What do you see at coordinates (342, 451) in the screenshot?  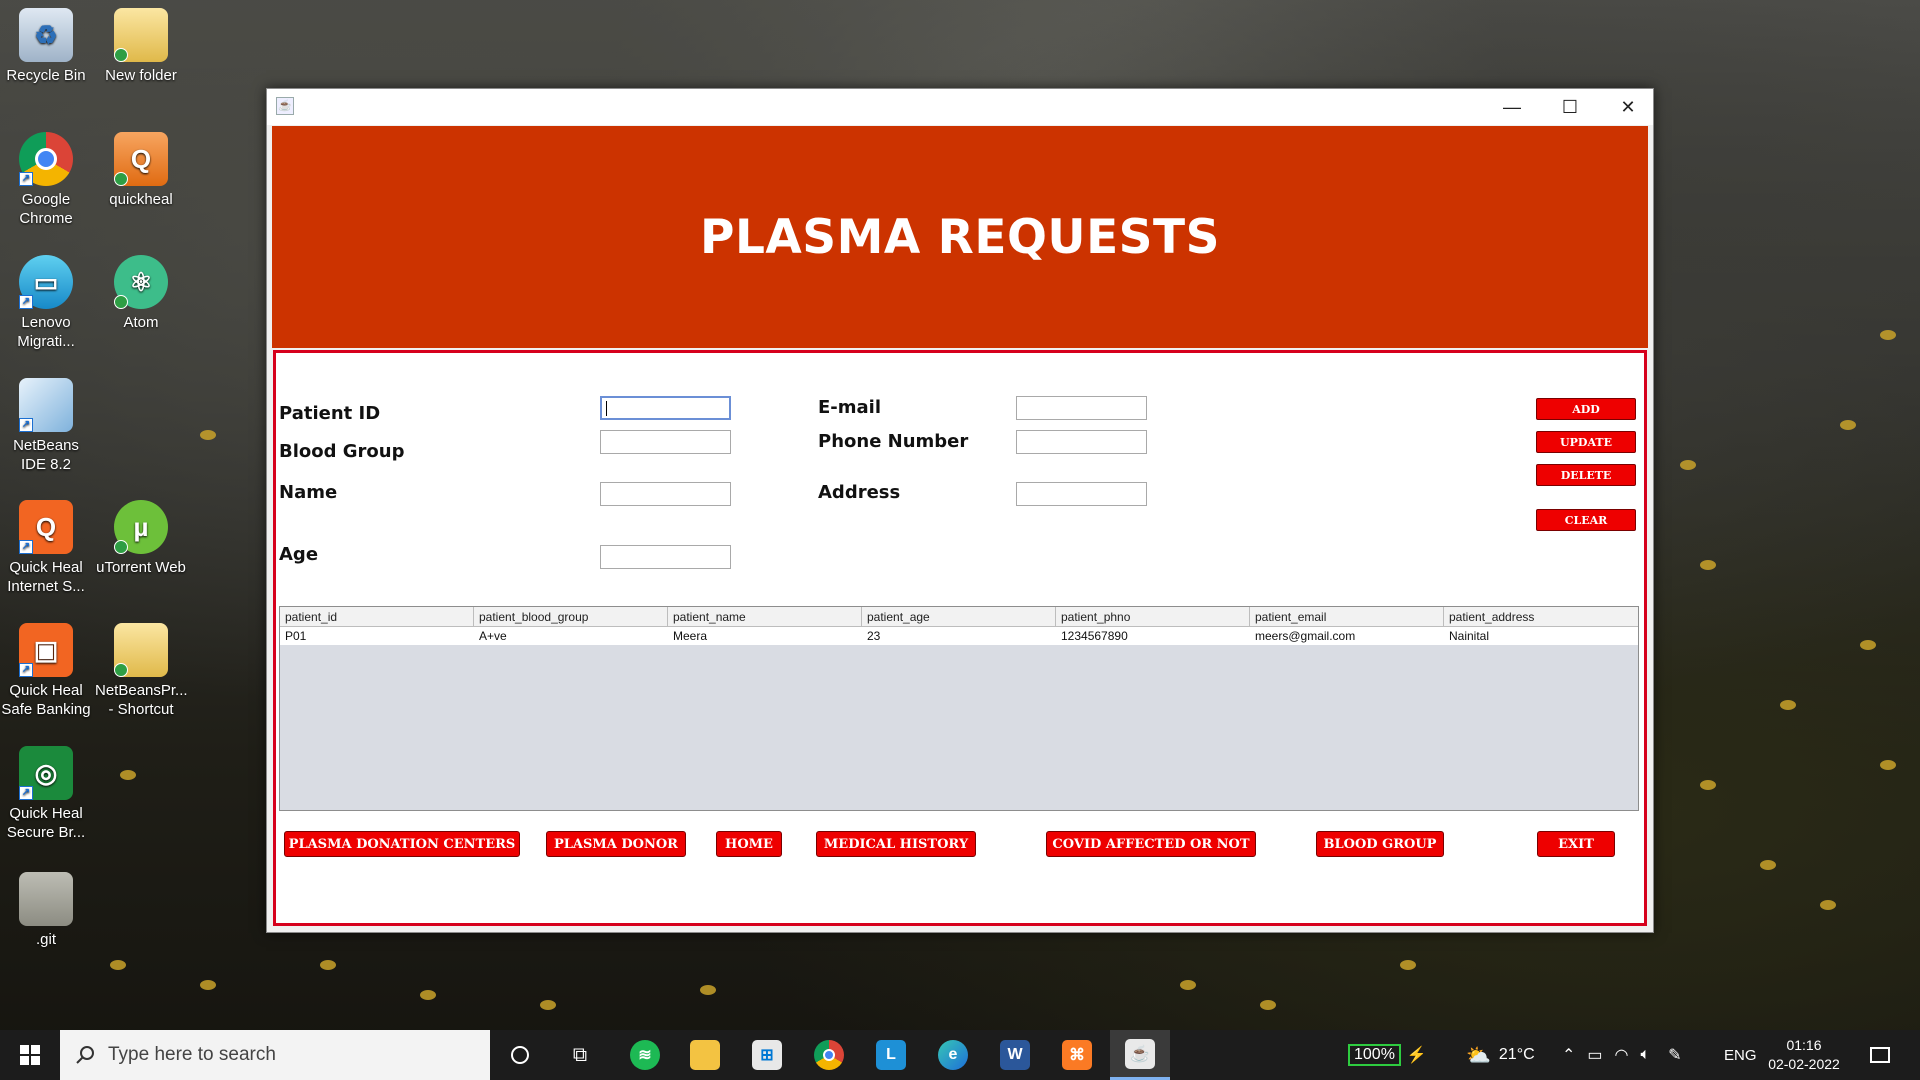 I see `blood-group-label: Blood Group` at bounding box center [342, 451].